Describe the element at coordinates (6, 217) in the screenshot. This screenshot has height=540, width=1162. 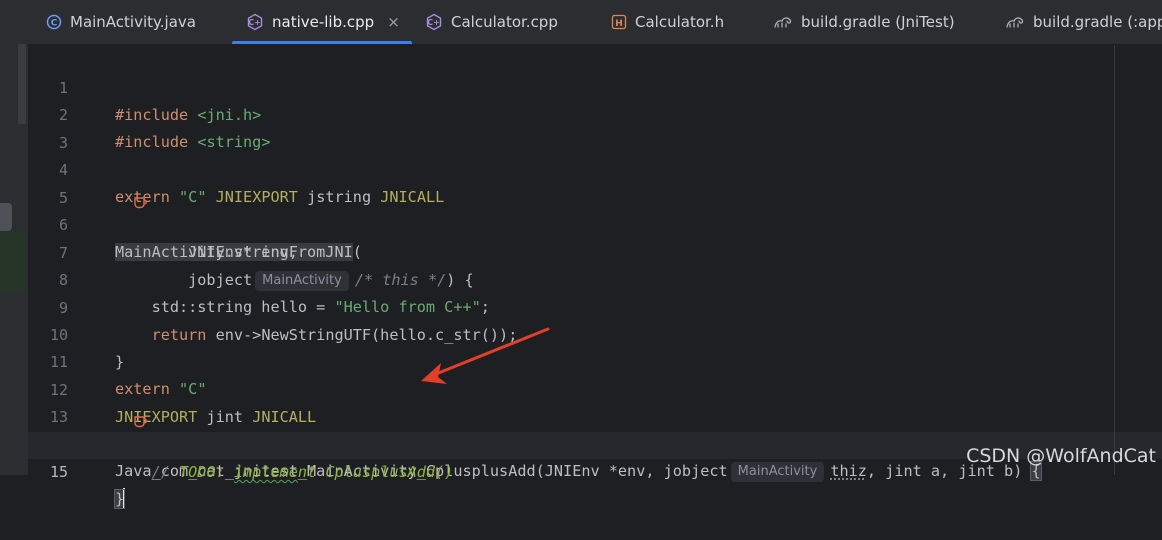
I see `panel-scroll-thumb` at that location.